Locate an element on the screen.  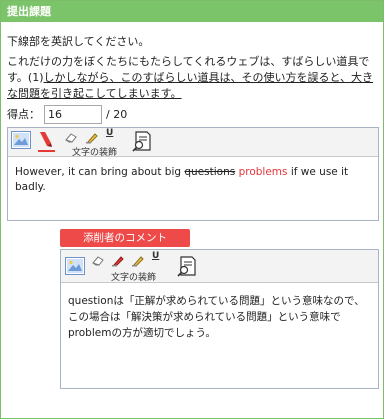
text-decoration-caption: 文字の装飾 is located at coordinates (95, 153).